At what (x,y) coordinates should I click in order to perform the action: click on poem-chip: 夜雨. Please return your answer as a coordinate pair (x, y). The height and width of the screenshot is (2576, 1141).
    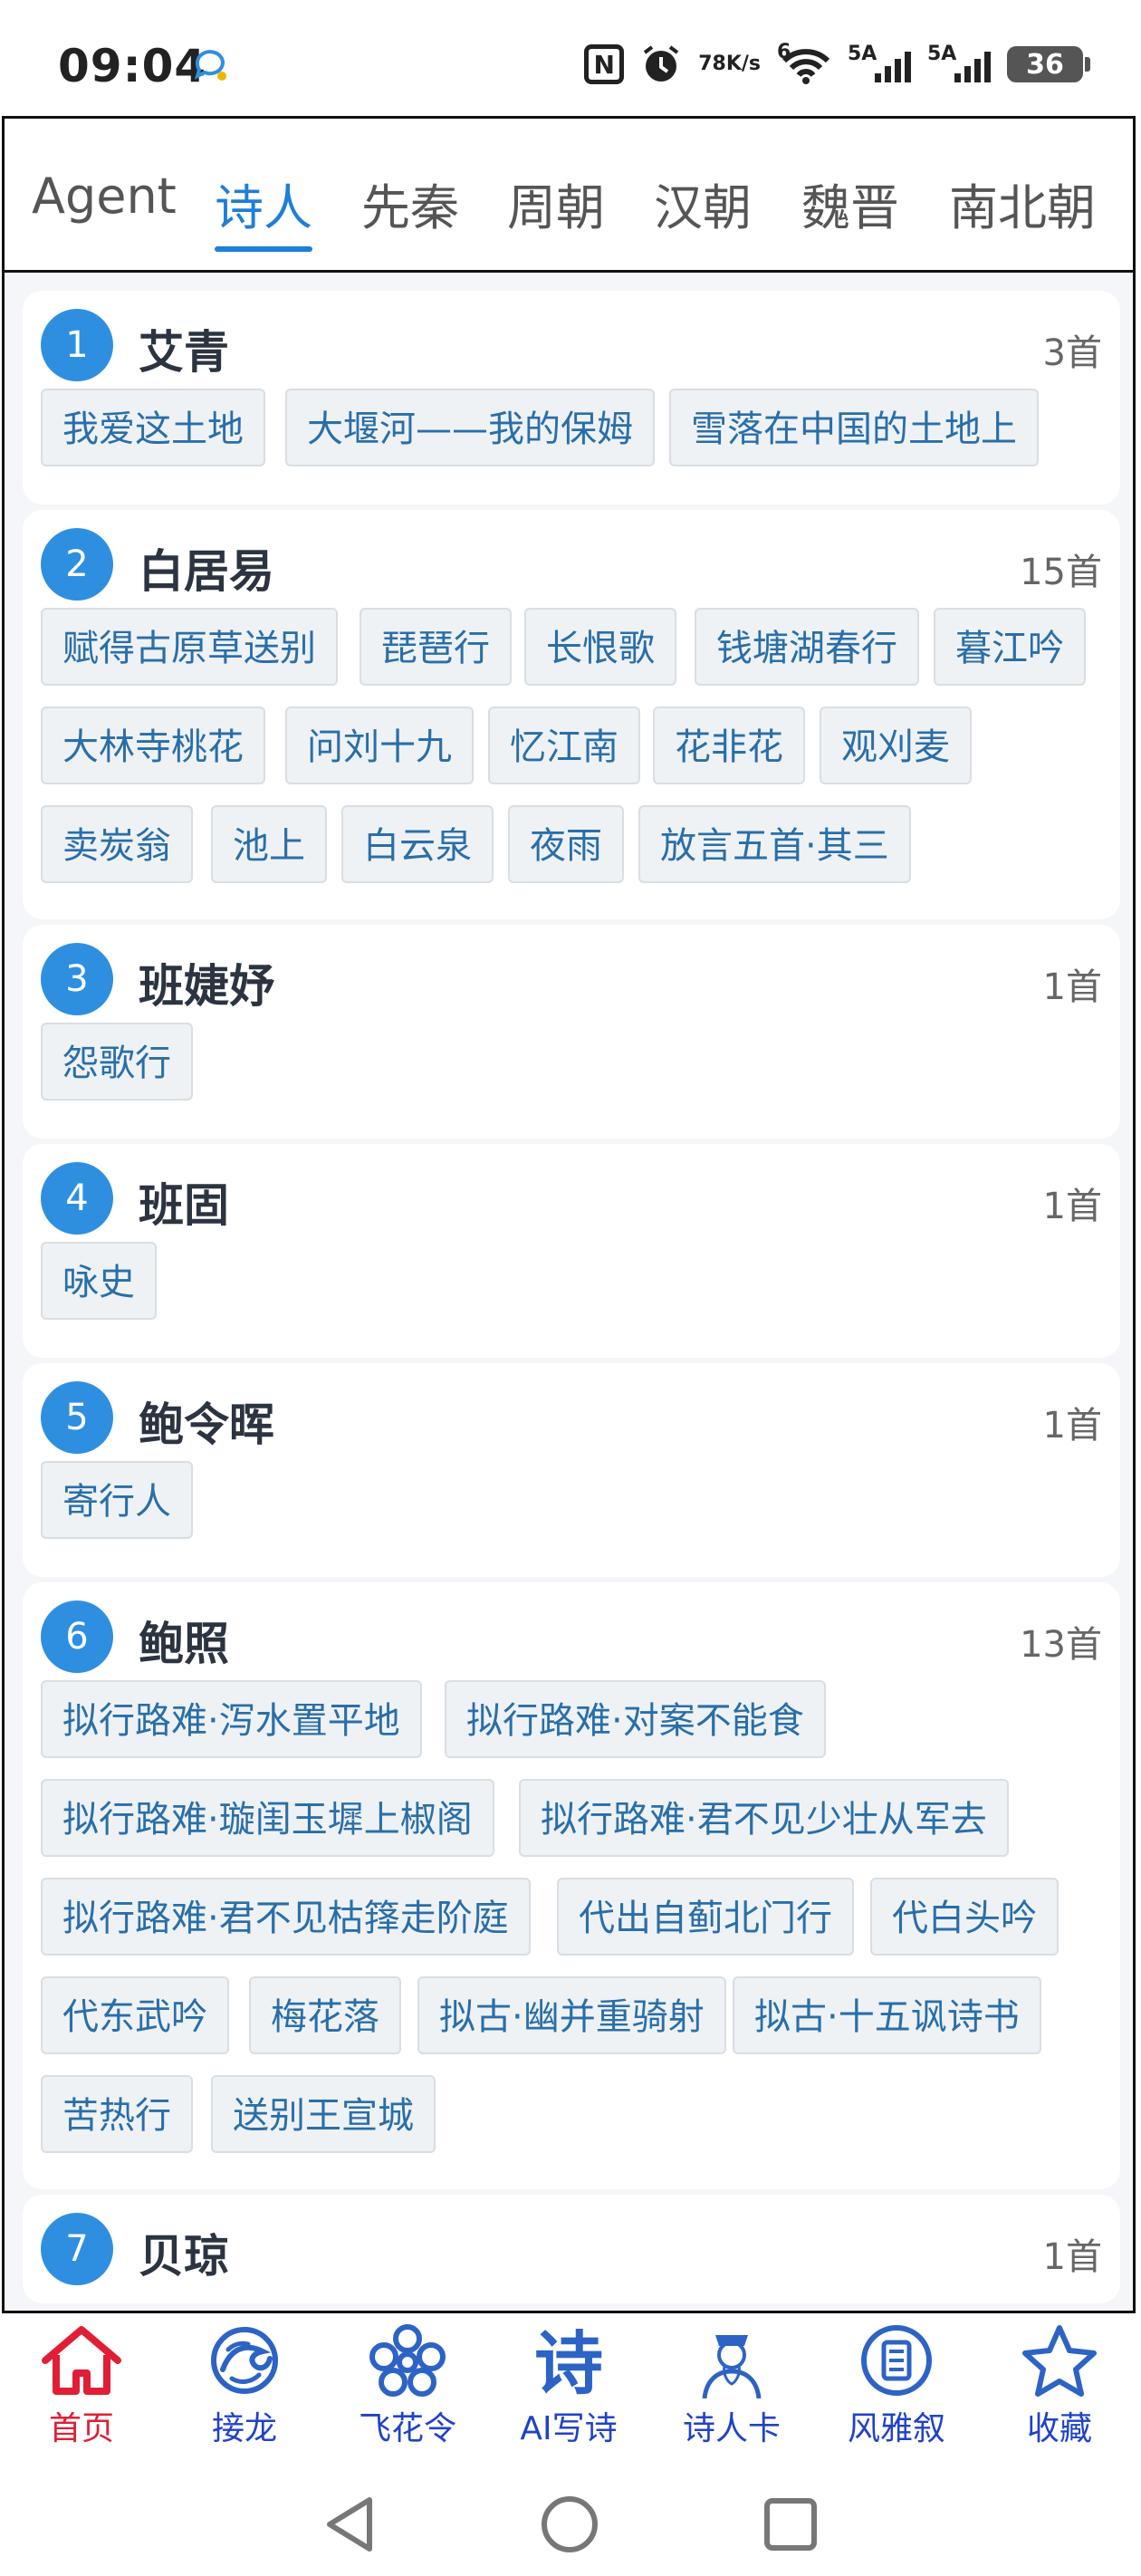
    Looking at the image, I should click on (566, 844).